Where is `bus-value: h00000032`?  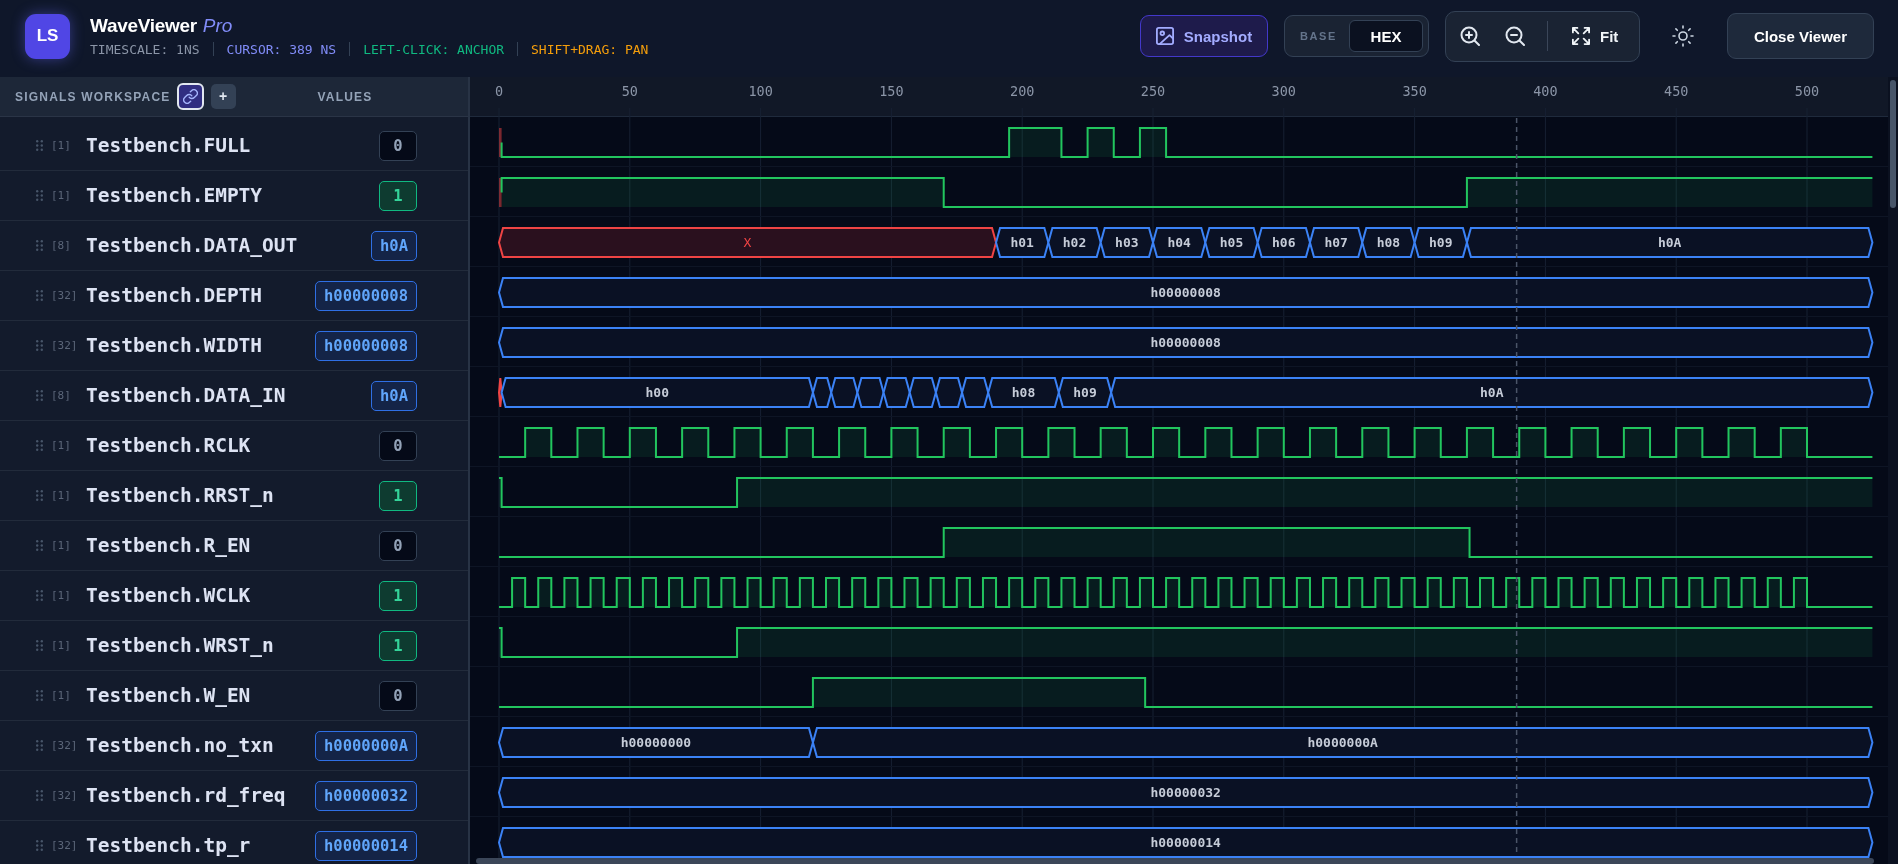 bus-value: h00000032 is located at coordinates (1185, 792).